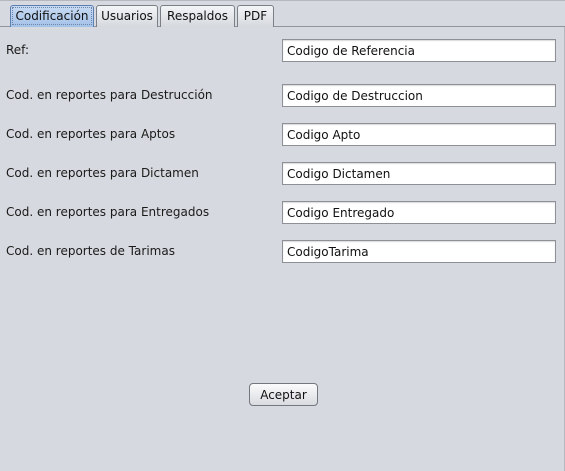  Describe the element at coordinates (419, 173) in the screenshot. I see `dictamen-field` at that location.